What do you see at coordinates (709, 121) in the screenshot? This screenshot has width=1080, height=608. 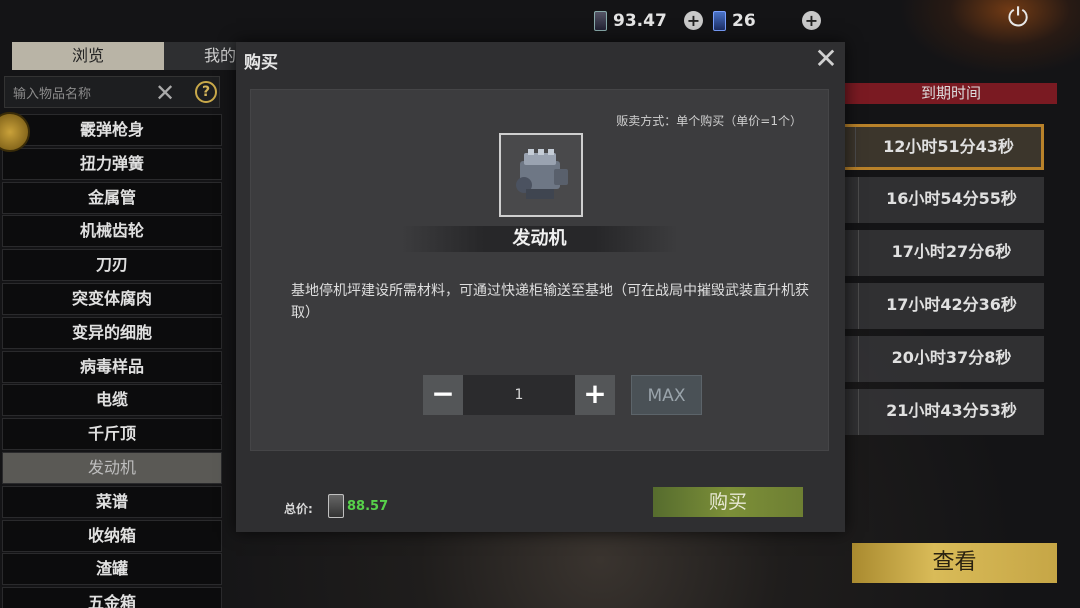 I see `sale-mode-text: 贩卖方式：单个购买（单价=1个）` at bounding box center [709, 121].